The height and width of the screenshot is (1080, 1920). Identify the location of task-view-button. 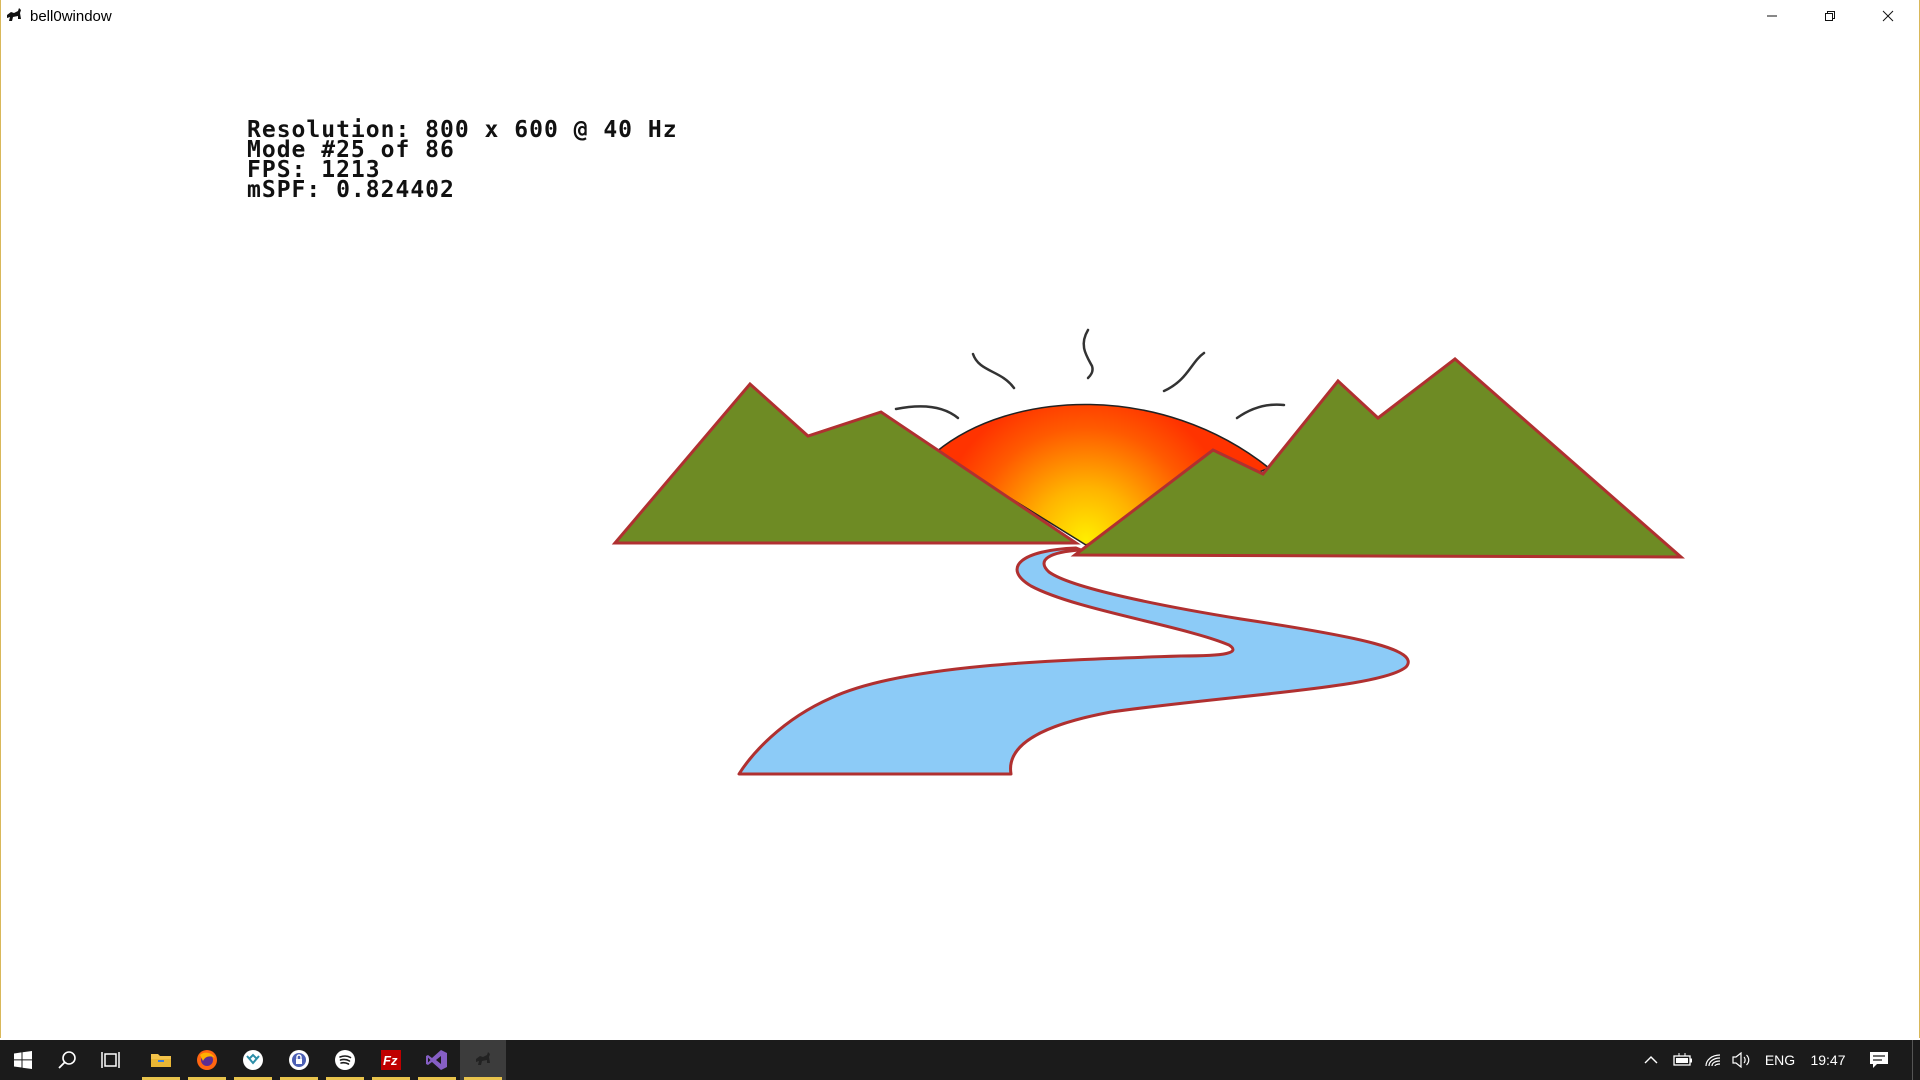
(111, 1060).